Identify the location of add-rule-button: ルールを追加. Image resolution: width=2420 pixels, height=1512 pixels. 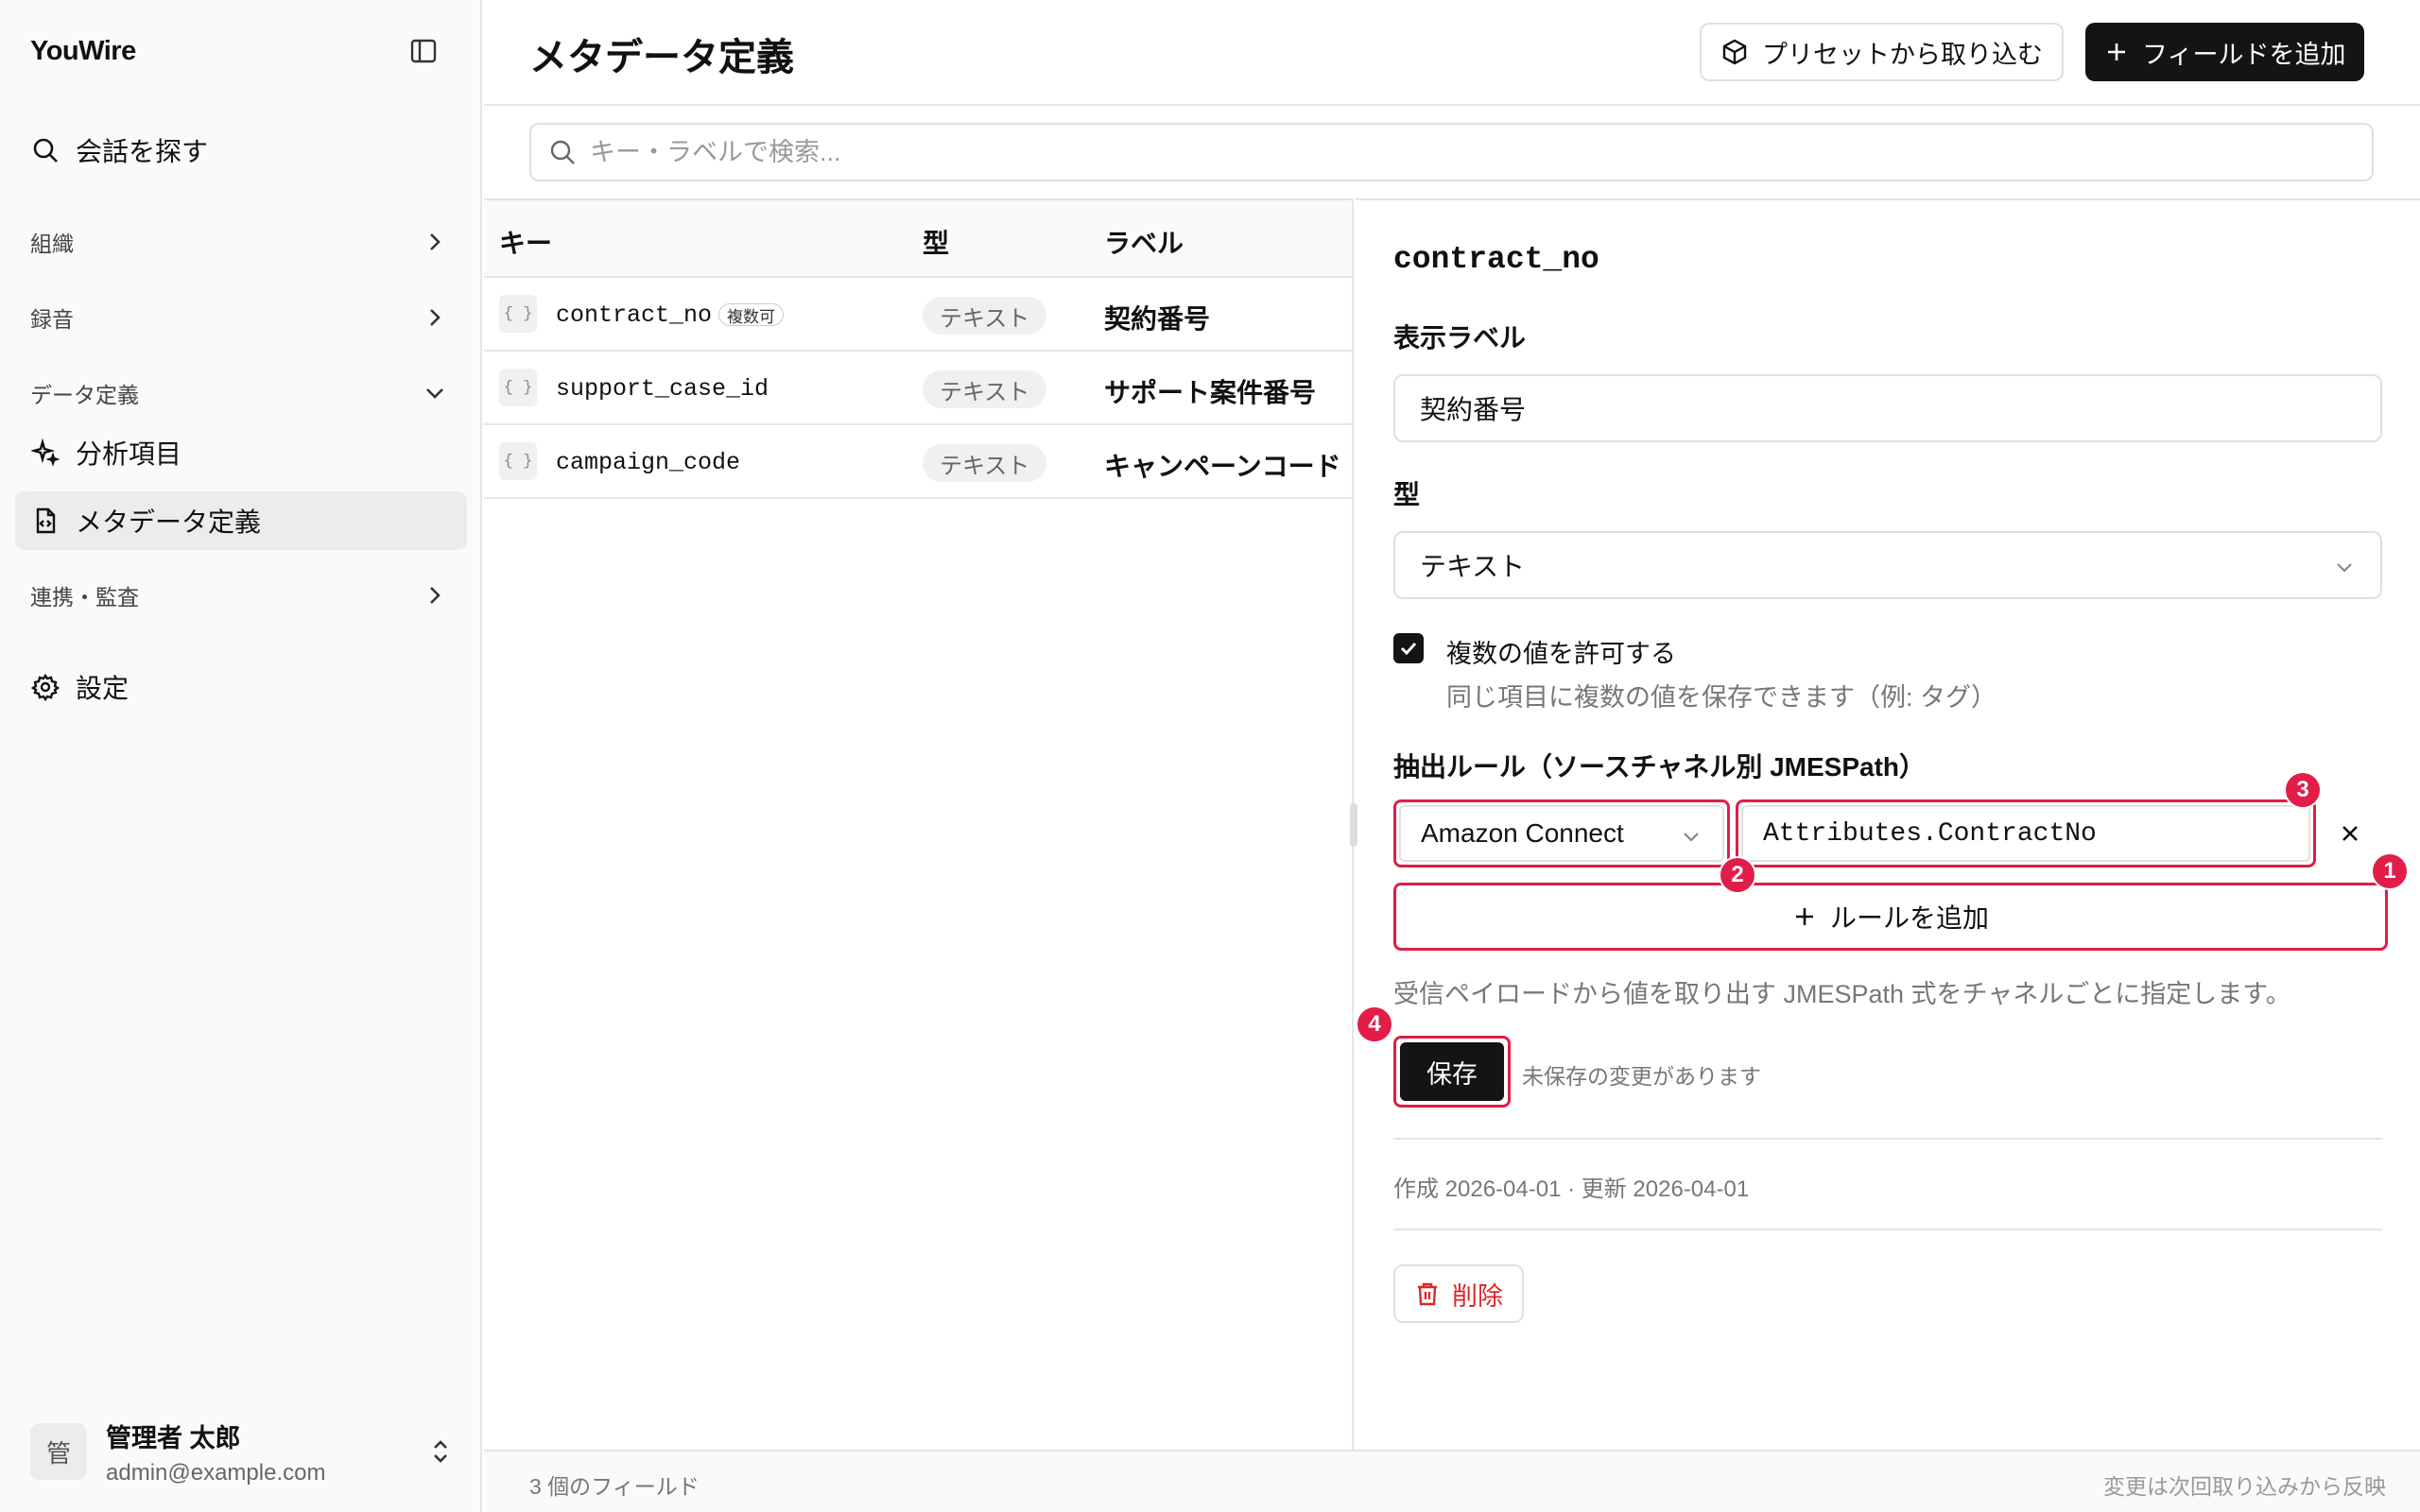
(1890, 917).